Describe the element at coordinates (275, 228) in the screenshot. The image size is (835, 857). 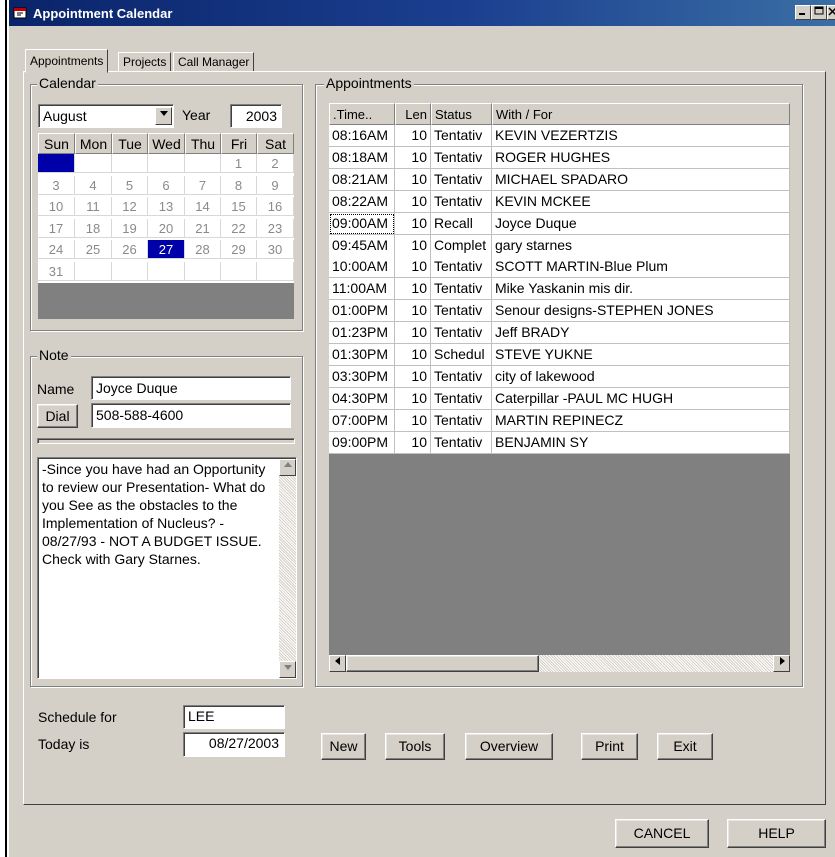
I see `calendar-day: 23` at that location.